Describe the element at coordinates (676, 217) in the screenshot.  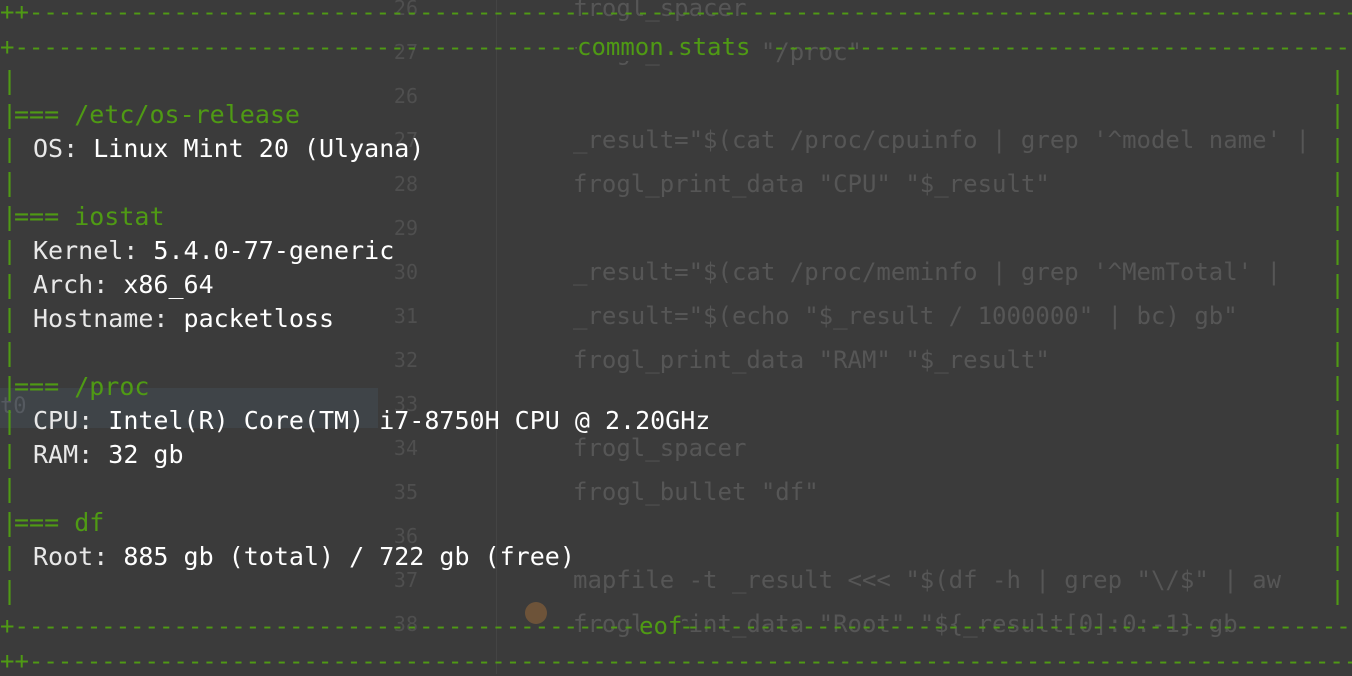
I see `section-heading-iostat: | === iostat |` at that location.